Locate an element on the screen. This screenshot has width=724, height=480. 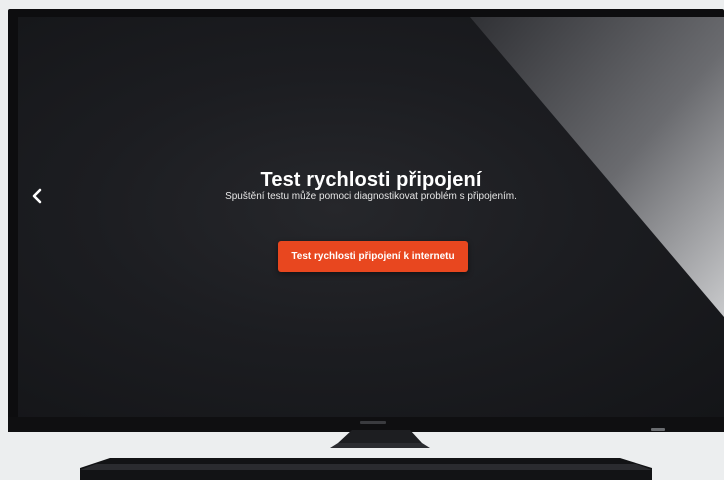
page-title: Test rychlosti připojení is located at coordinates (371, 180).